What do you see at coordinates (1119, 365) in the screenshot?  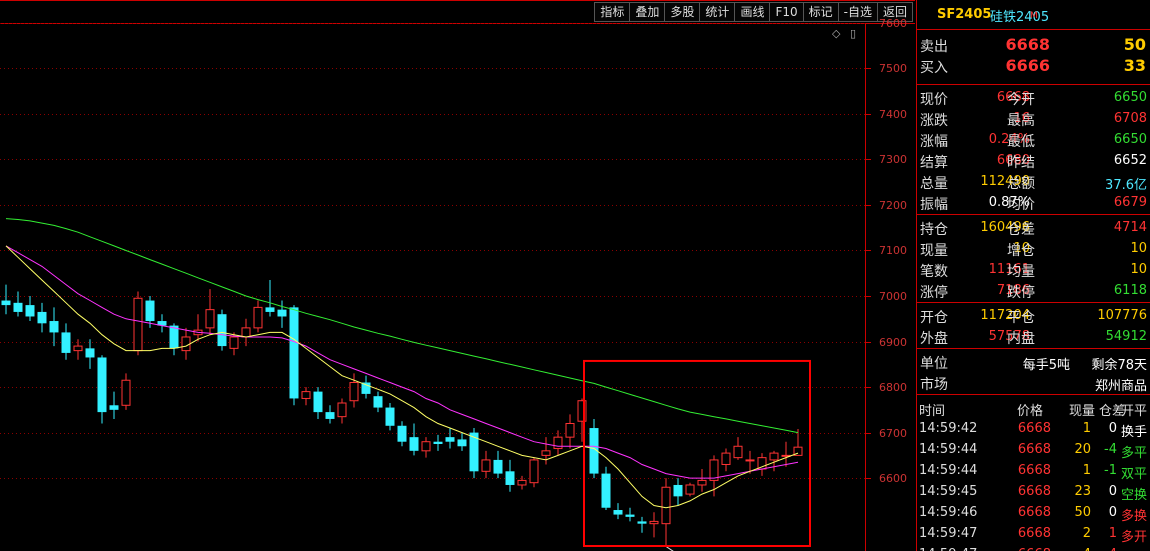 I see `remaining-days: 剩余78天` at bounding box center [1119, 365].